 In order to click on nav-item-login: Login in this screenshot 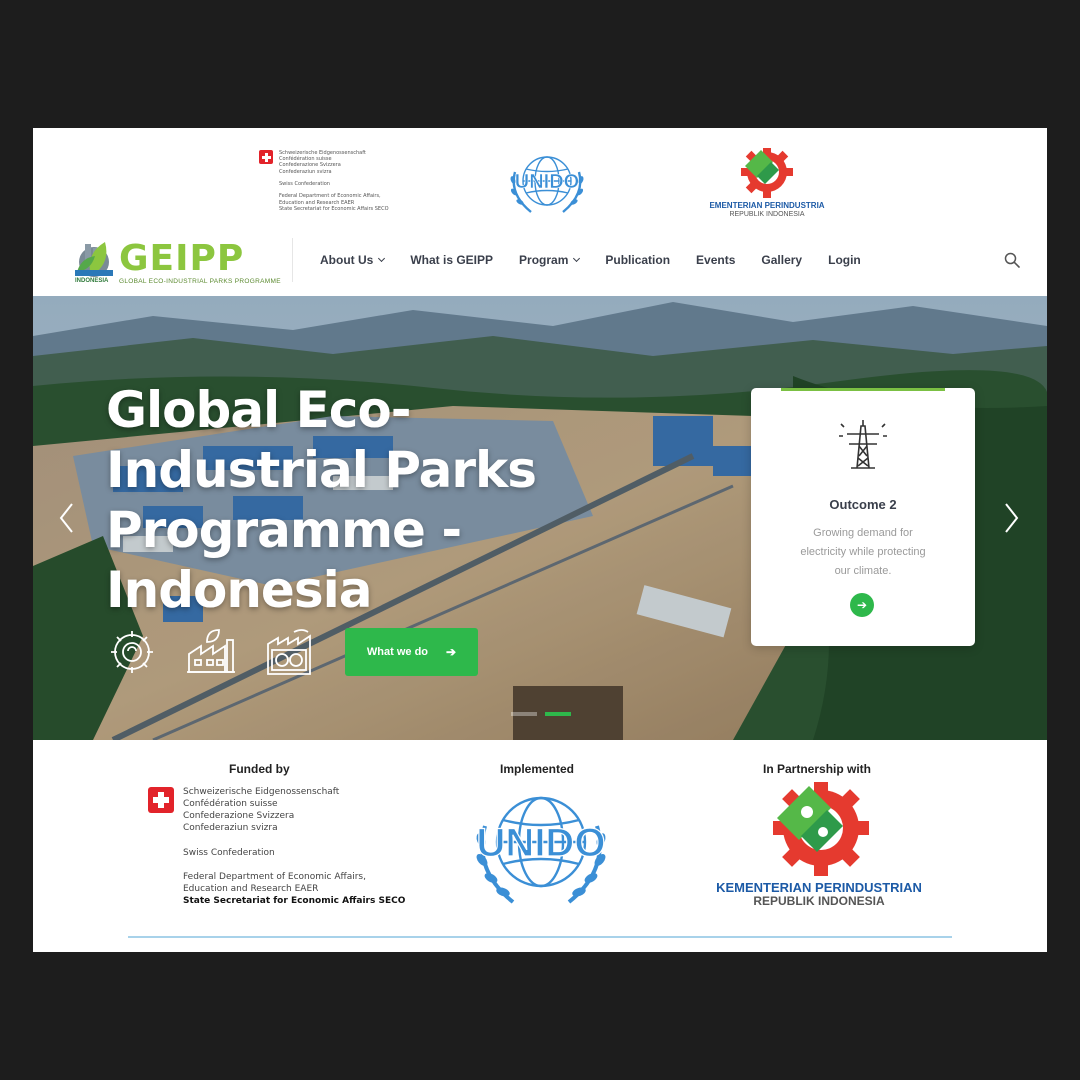, I will do `click(844, 260)`.